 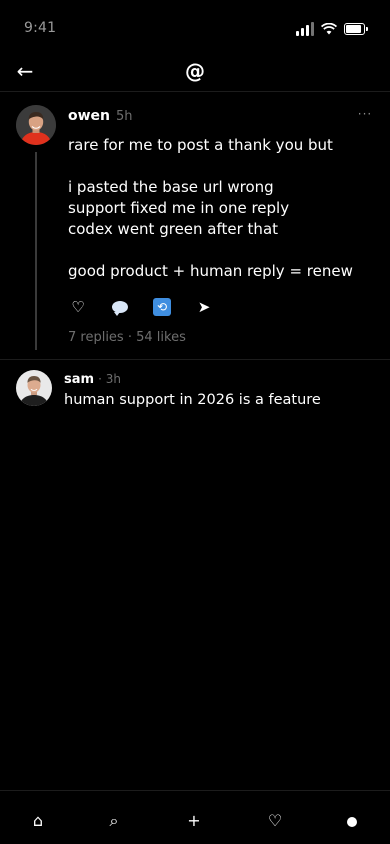 I want to click on status-bar: 9:41, so click(x=195, y=28).